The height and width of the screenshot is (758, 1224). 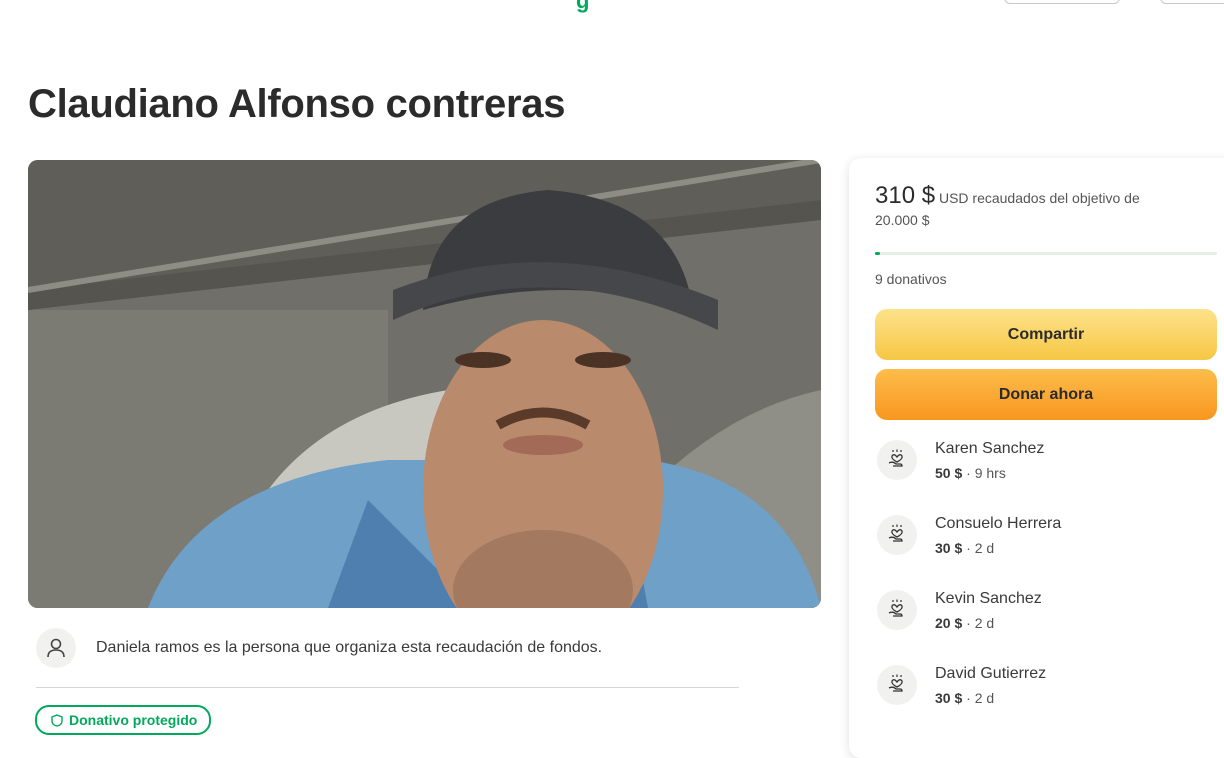 What do you see at coordinates (56, 648) in the screenshot?
I see `user-outline-icon` at bounding box center [56, 648].